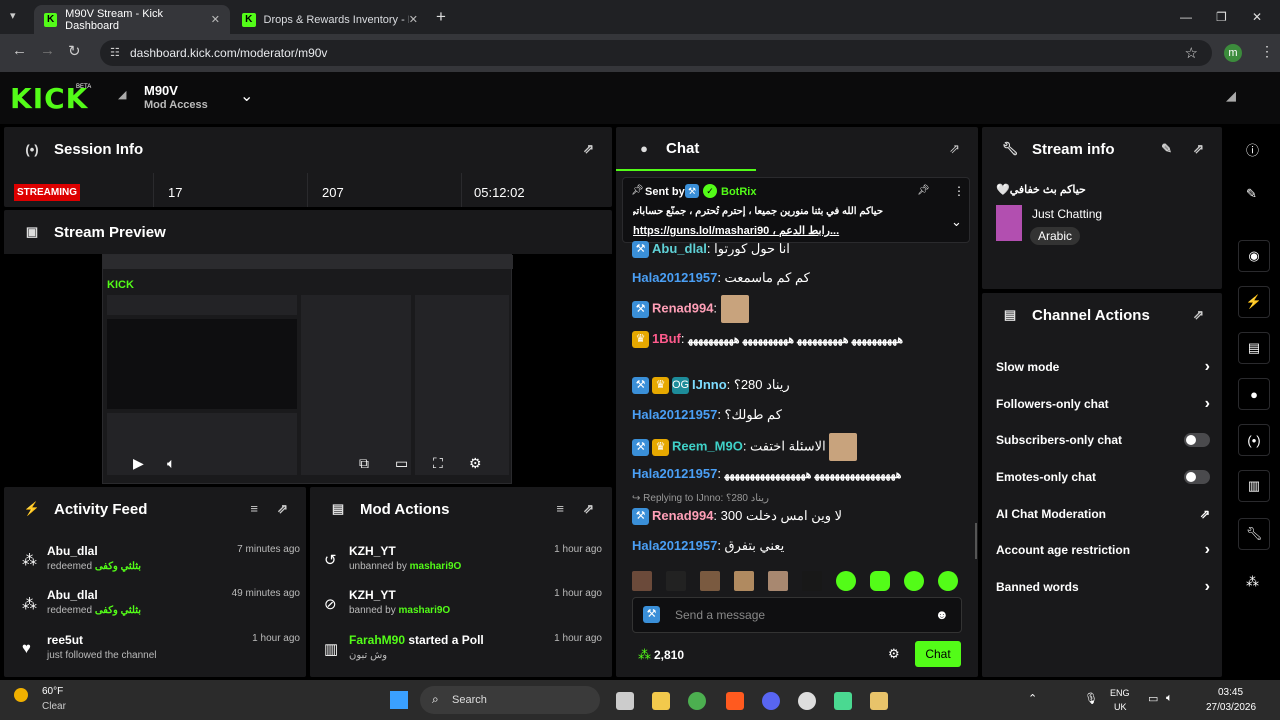 This screenshot has width=1280, height=720. What do you see at coordinates (1254, 394) in the screenshot?
I see `chat-bubble-icon: ●` at bounding box center [1254, 394].